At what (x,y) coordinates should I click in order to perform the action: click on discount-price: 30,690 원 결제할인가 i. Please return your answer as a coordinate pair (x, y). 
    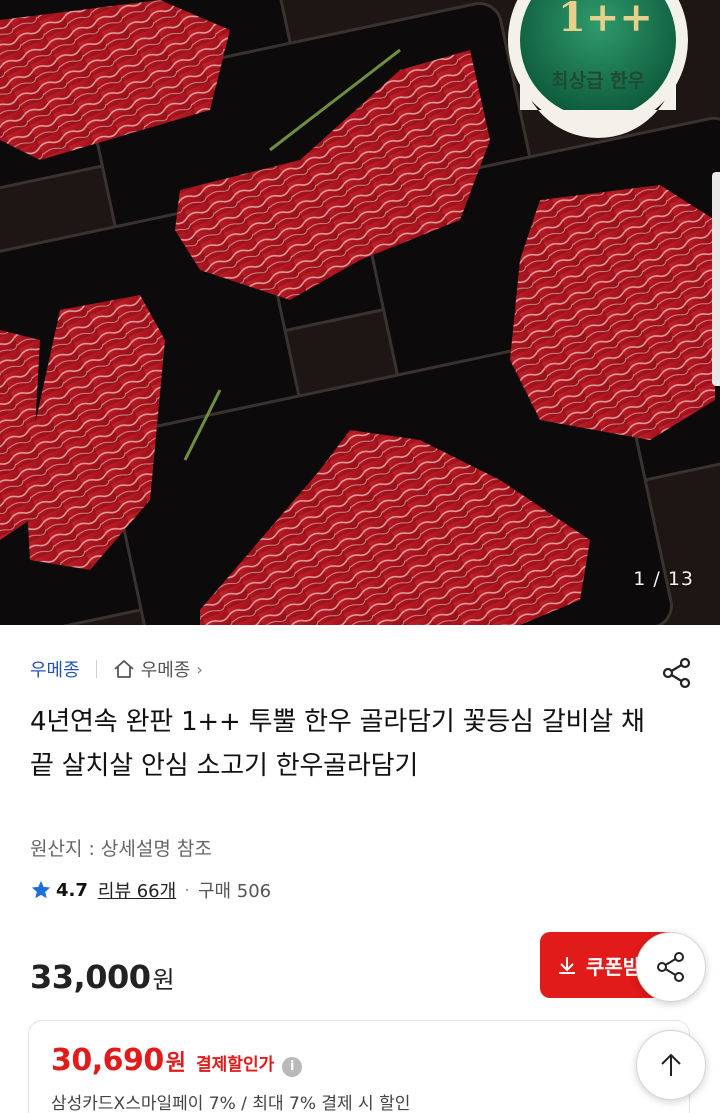
    Looking at the image, I should click on (177, 1060).